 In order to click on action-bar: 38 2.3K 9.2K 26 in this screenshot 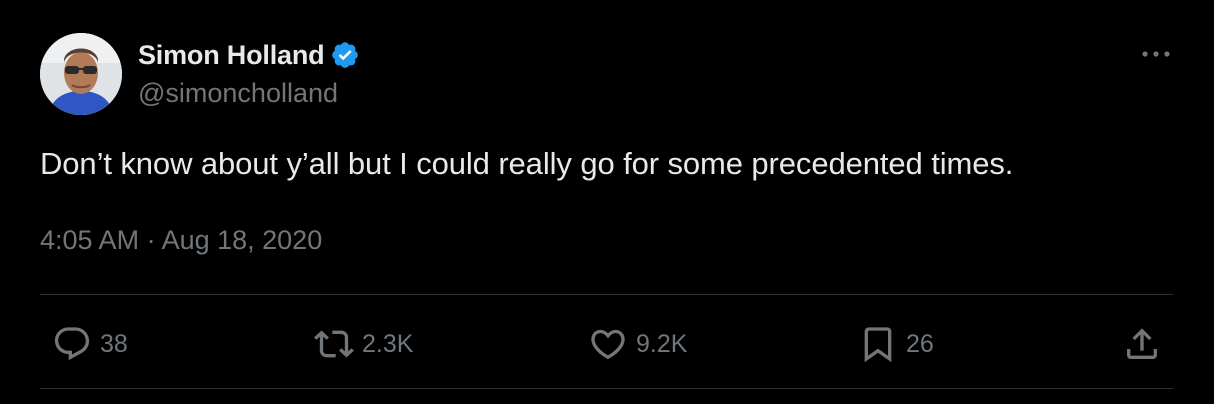, I will do `click(606, 344)`.